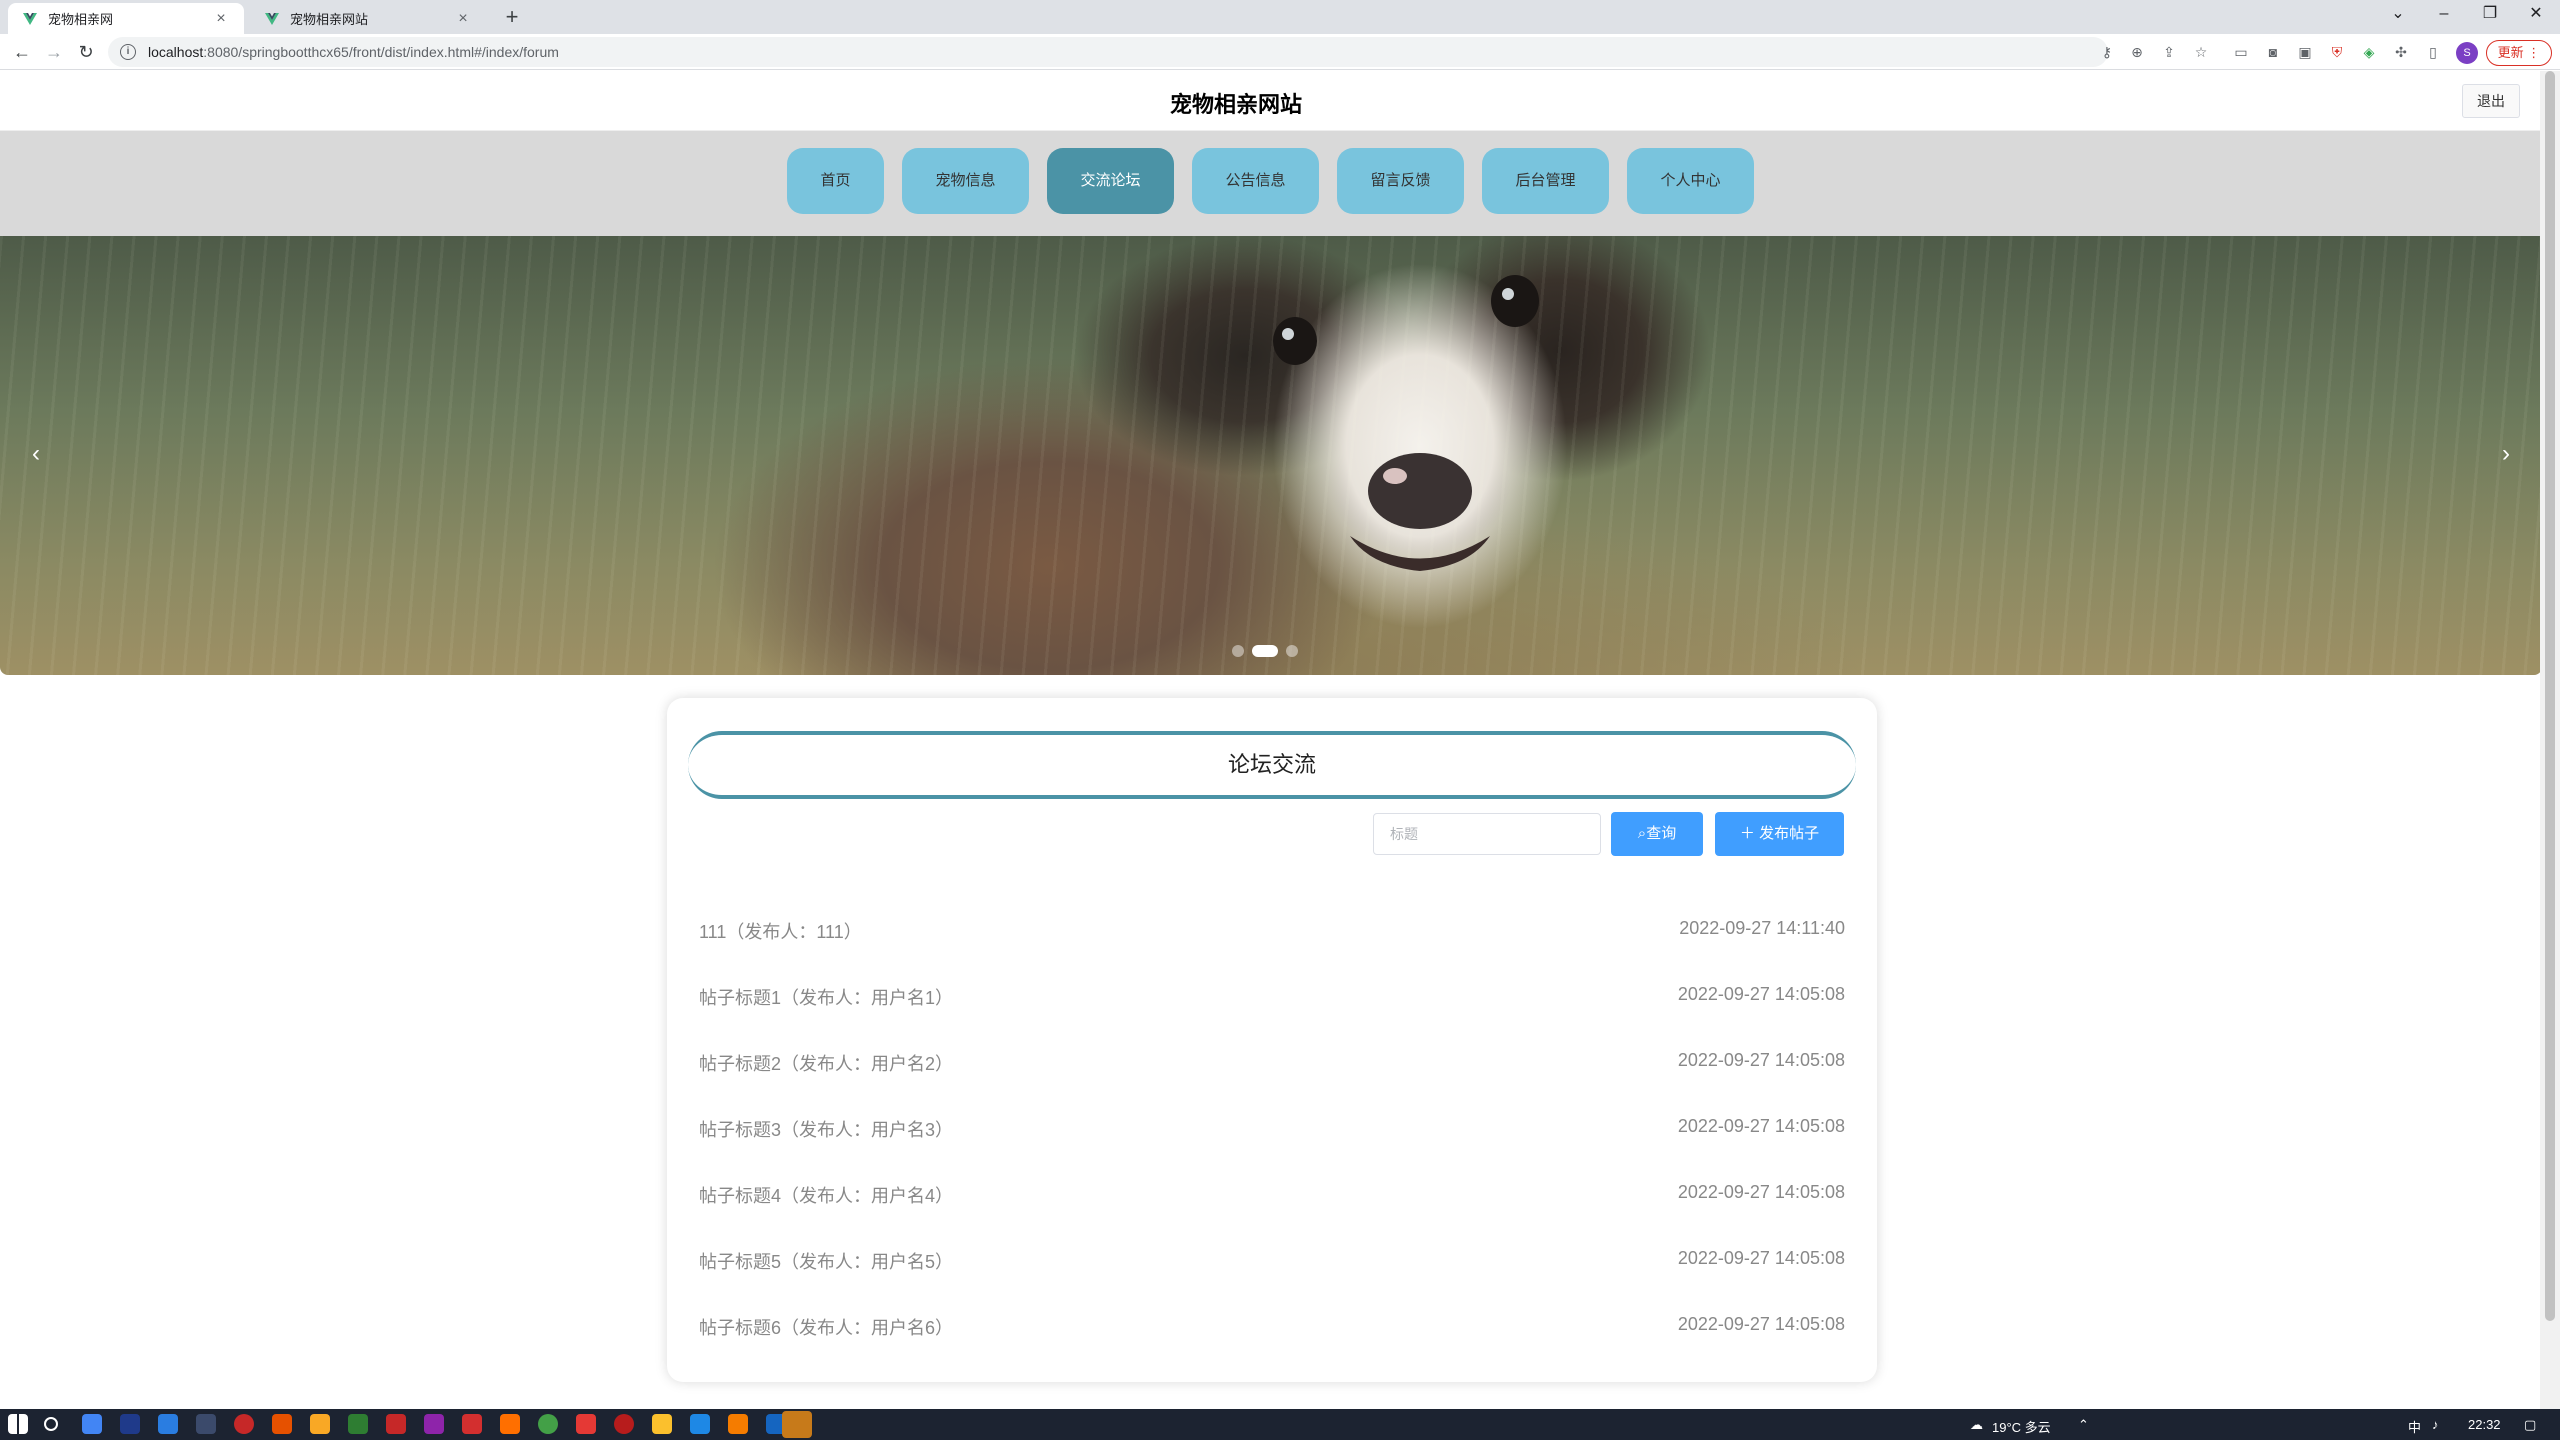 Image resolution: width=2560 pixels, height=1440 pixels. Describe the element at coordinates (835, 181) in the screenshot. I see `nav-item-home: 首页` at that location.